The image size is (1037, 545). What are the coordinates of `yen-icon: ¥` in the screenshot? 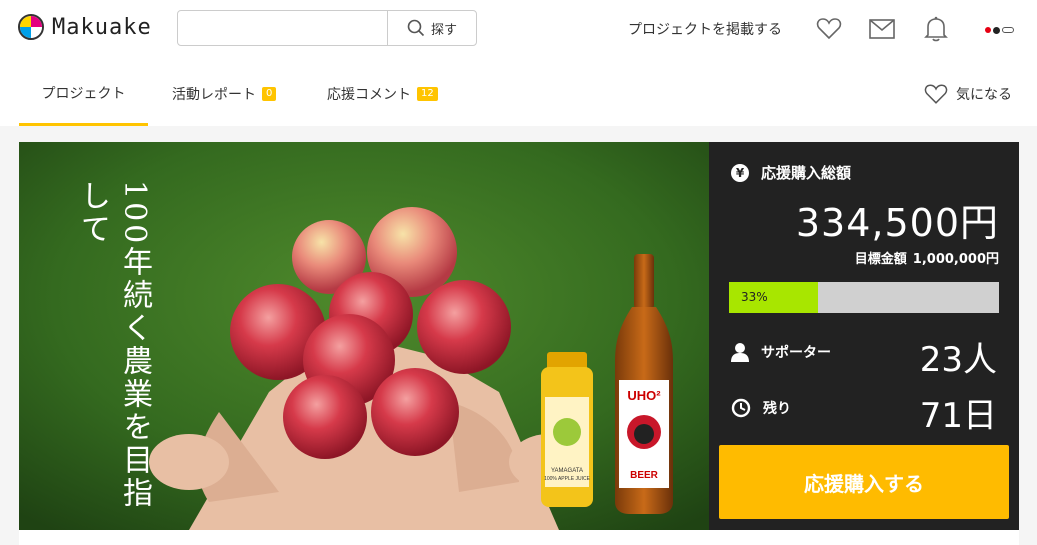 It's located at (740, 172).